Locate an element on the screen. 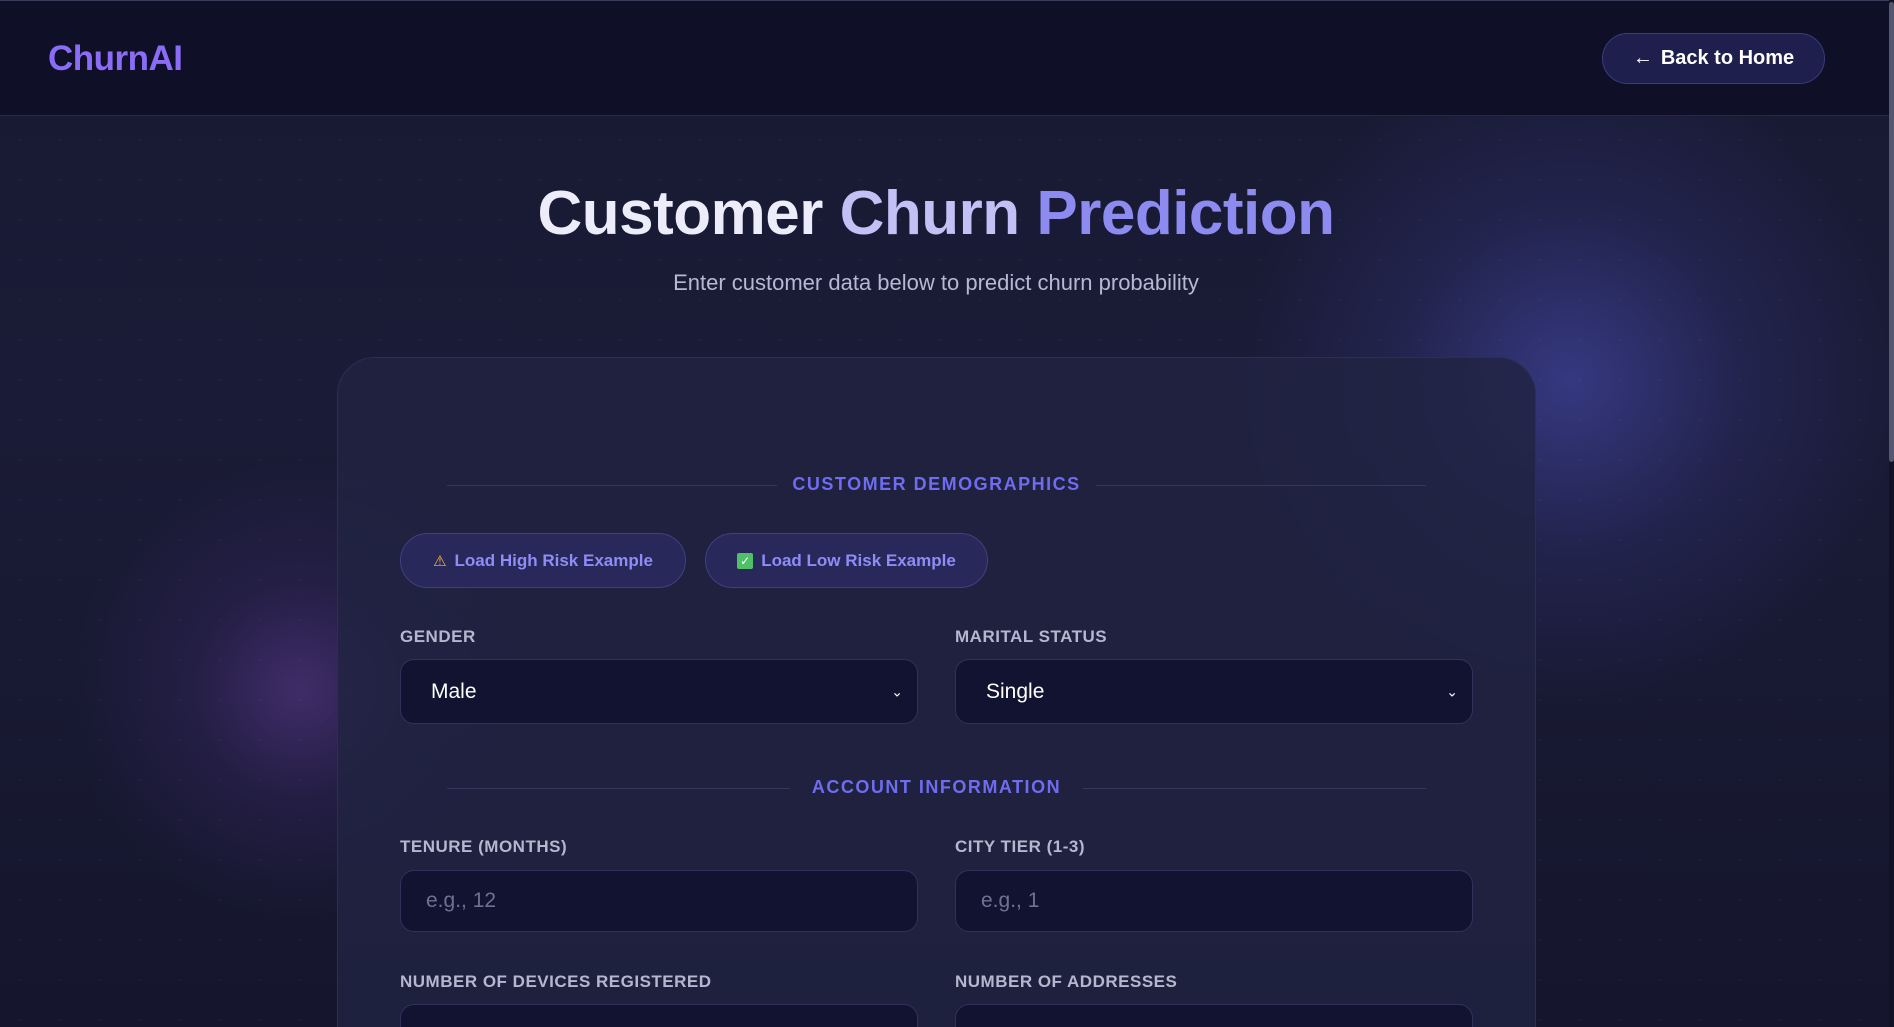 The image size is (1894, 1027). marital-status-select: Single ⌄ is located at coordinates (1214, 691).